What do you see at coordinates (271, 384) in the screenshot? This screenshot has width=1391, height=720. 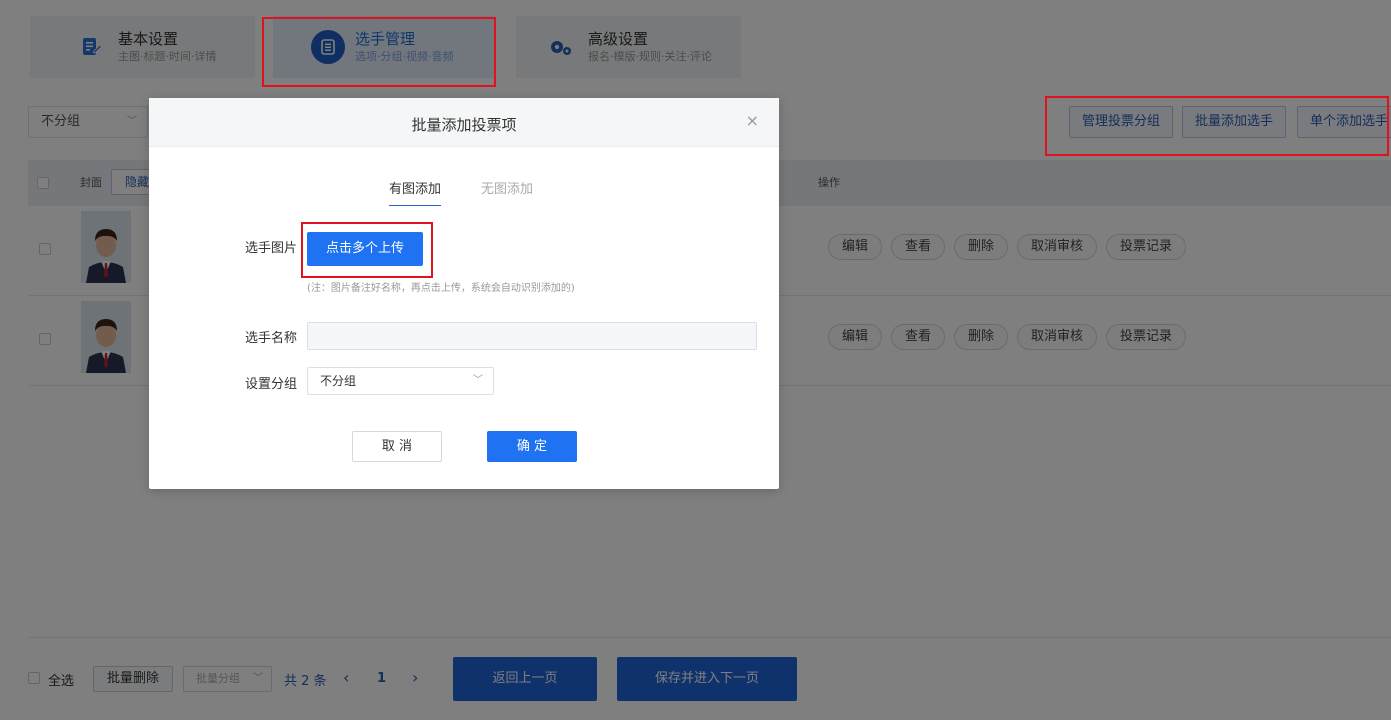 I see `label-set-group: 设置分组` at bounding box center [271, 384].